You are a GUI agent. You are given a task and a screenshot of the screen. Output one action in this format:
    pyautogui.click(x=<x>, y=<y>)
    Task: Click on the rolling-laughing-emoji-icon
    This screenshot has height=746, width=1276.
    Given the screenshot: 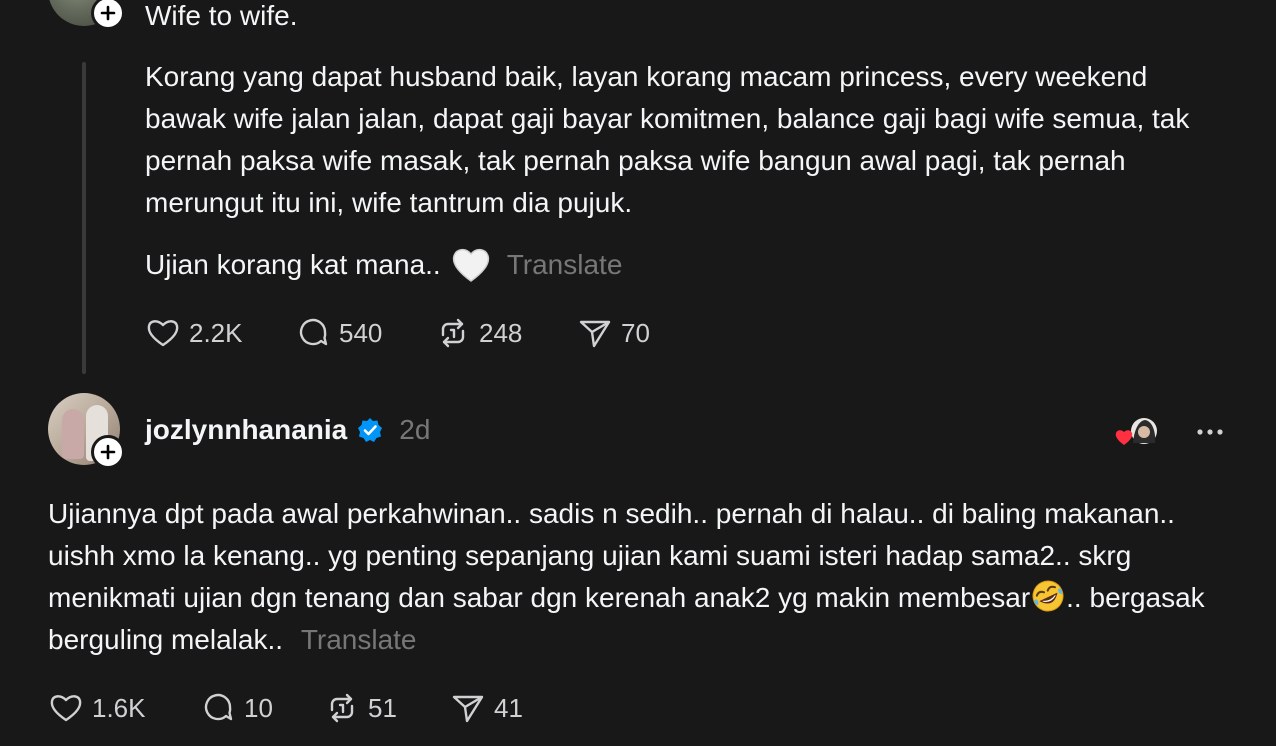 What is the action you would take?
    pyautogui.click(x=1048, y=596)
    